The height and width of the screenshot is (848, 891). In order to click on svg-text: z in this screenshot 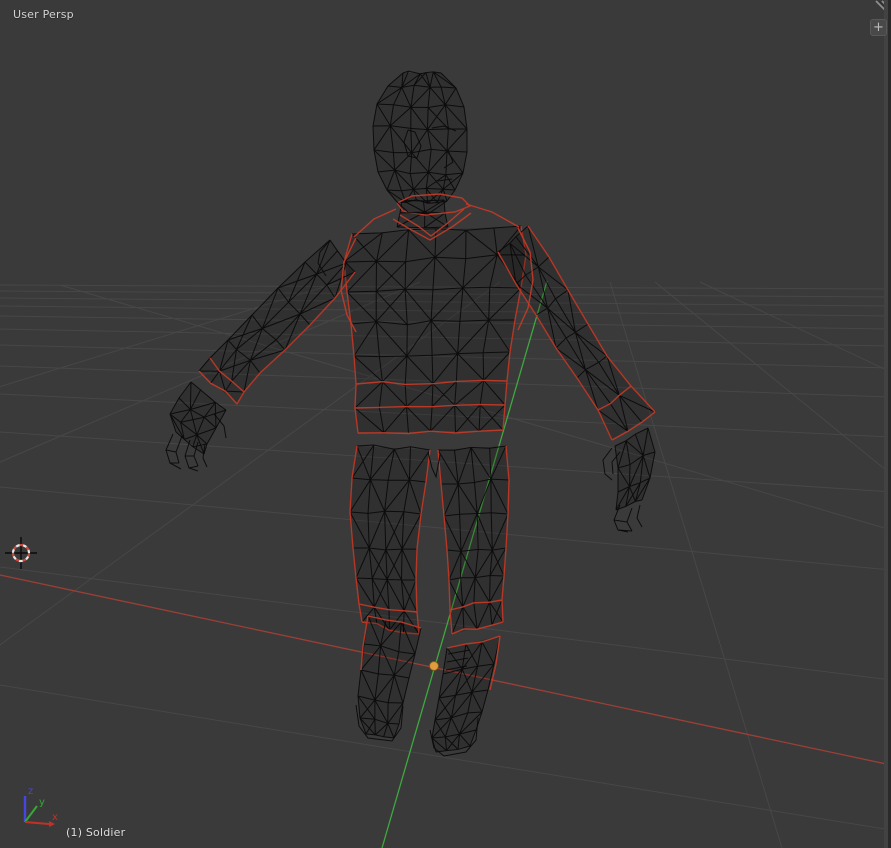, I will do `click(30, 791)`.